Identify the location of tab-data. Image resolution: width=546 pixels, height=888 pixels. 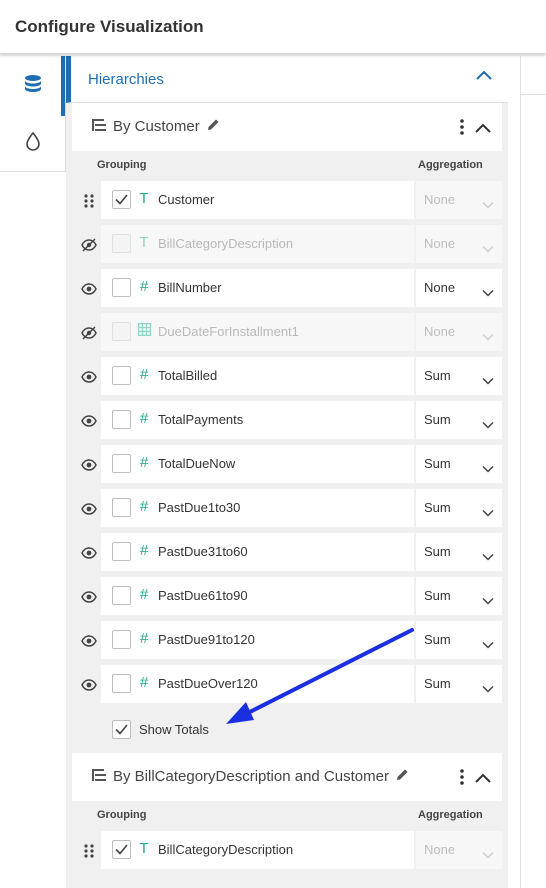
(33, 86).